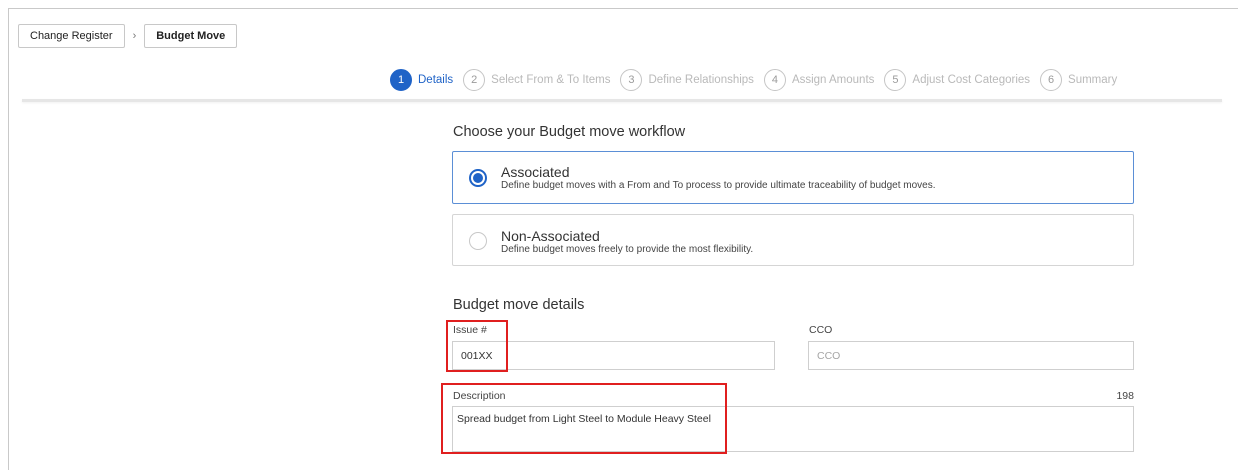 The height and width of the screenshot is (470, 1238). I want to click on breadcrumb-budget-move: Budget Move, so click(191, 36).